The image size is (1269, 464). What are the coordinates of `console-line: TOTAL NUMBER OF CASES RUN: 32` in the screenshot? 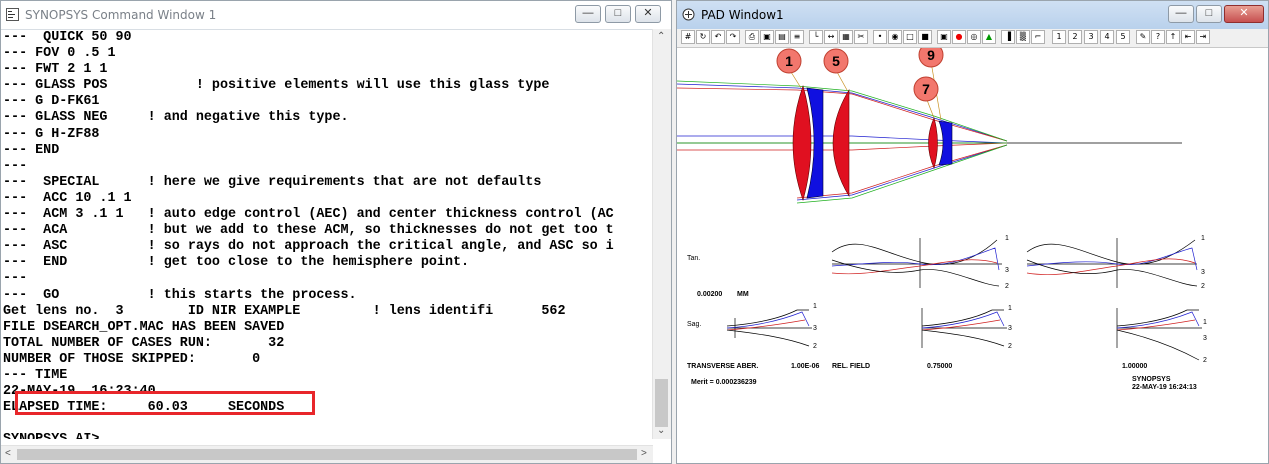 It's located at (144, 343).